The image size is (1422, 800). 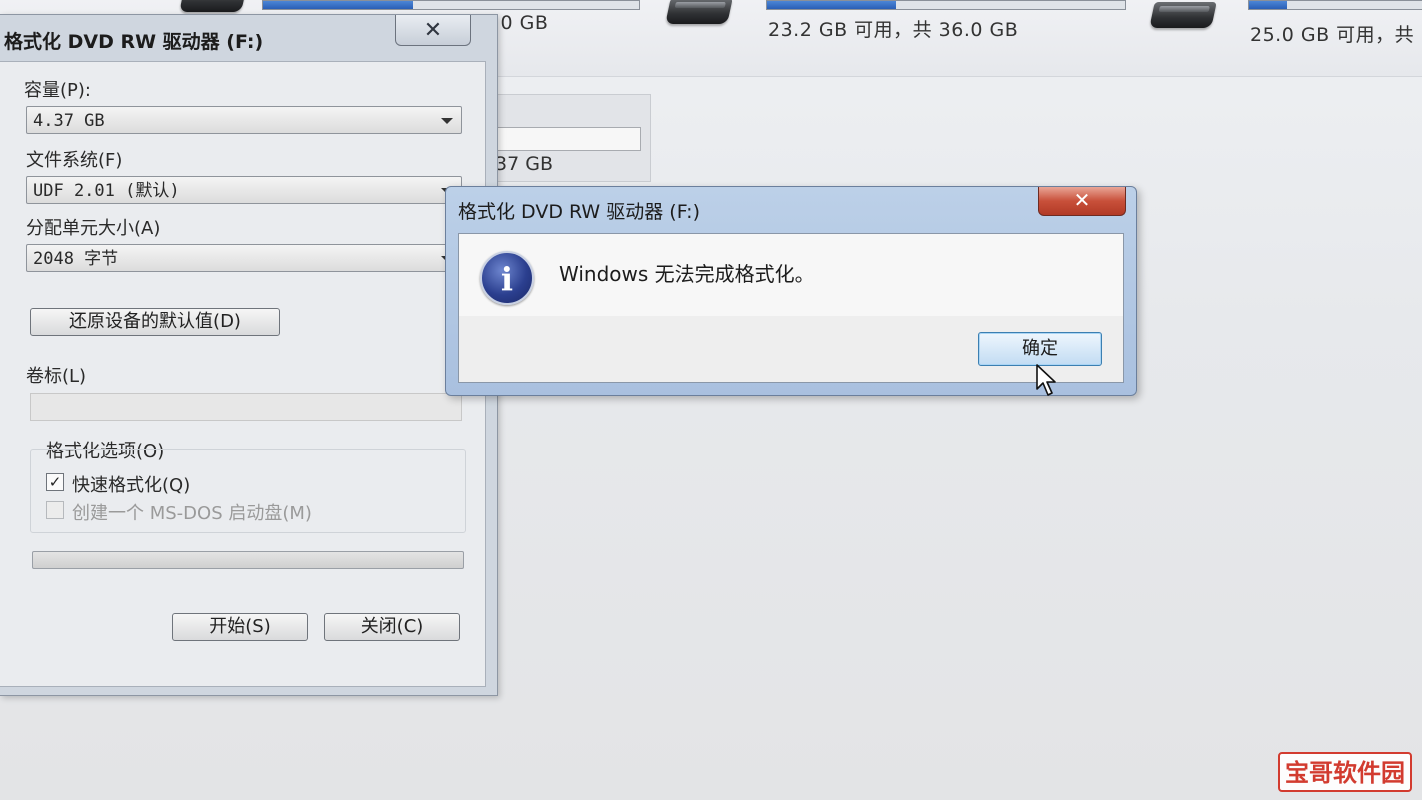 What do you see at coordinates (521, 23) in the screenshot?
I see `drive-capacity-text: .0 GB` at bounding box center [521, 23].